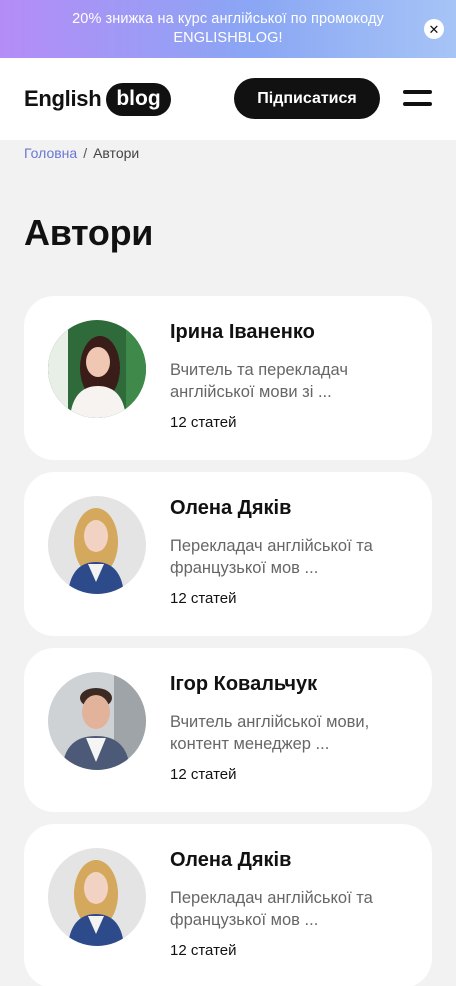 This screenshot has width=456, height=986. What do you see at coordinates (417, 99) in the screenshot?
I see `hamburger-menu-icon` at bounding box center [417, 99].